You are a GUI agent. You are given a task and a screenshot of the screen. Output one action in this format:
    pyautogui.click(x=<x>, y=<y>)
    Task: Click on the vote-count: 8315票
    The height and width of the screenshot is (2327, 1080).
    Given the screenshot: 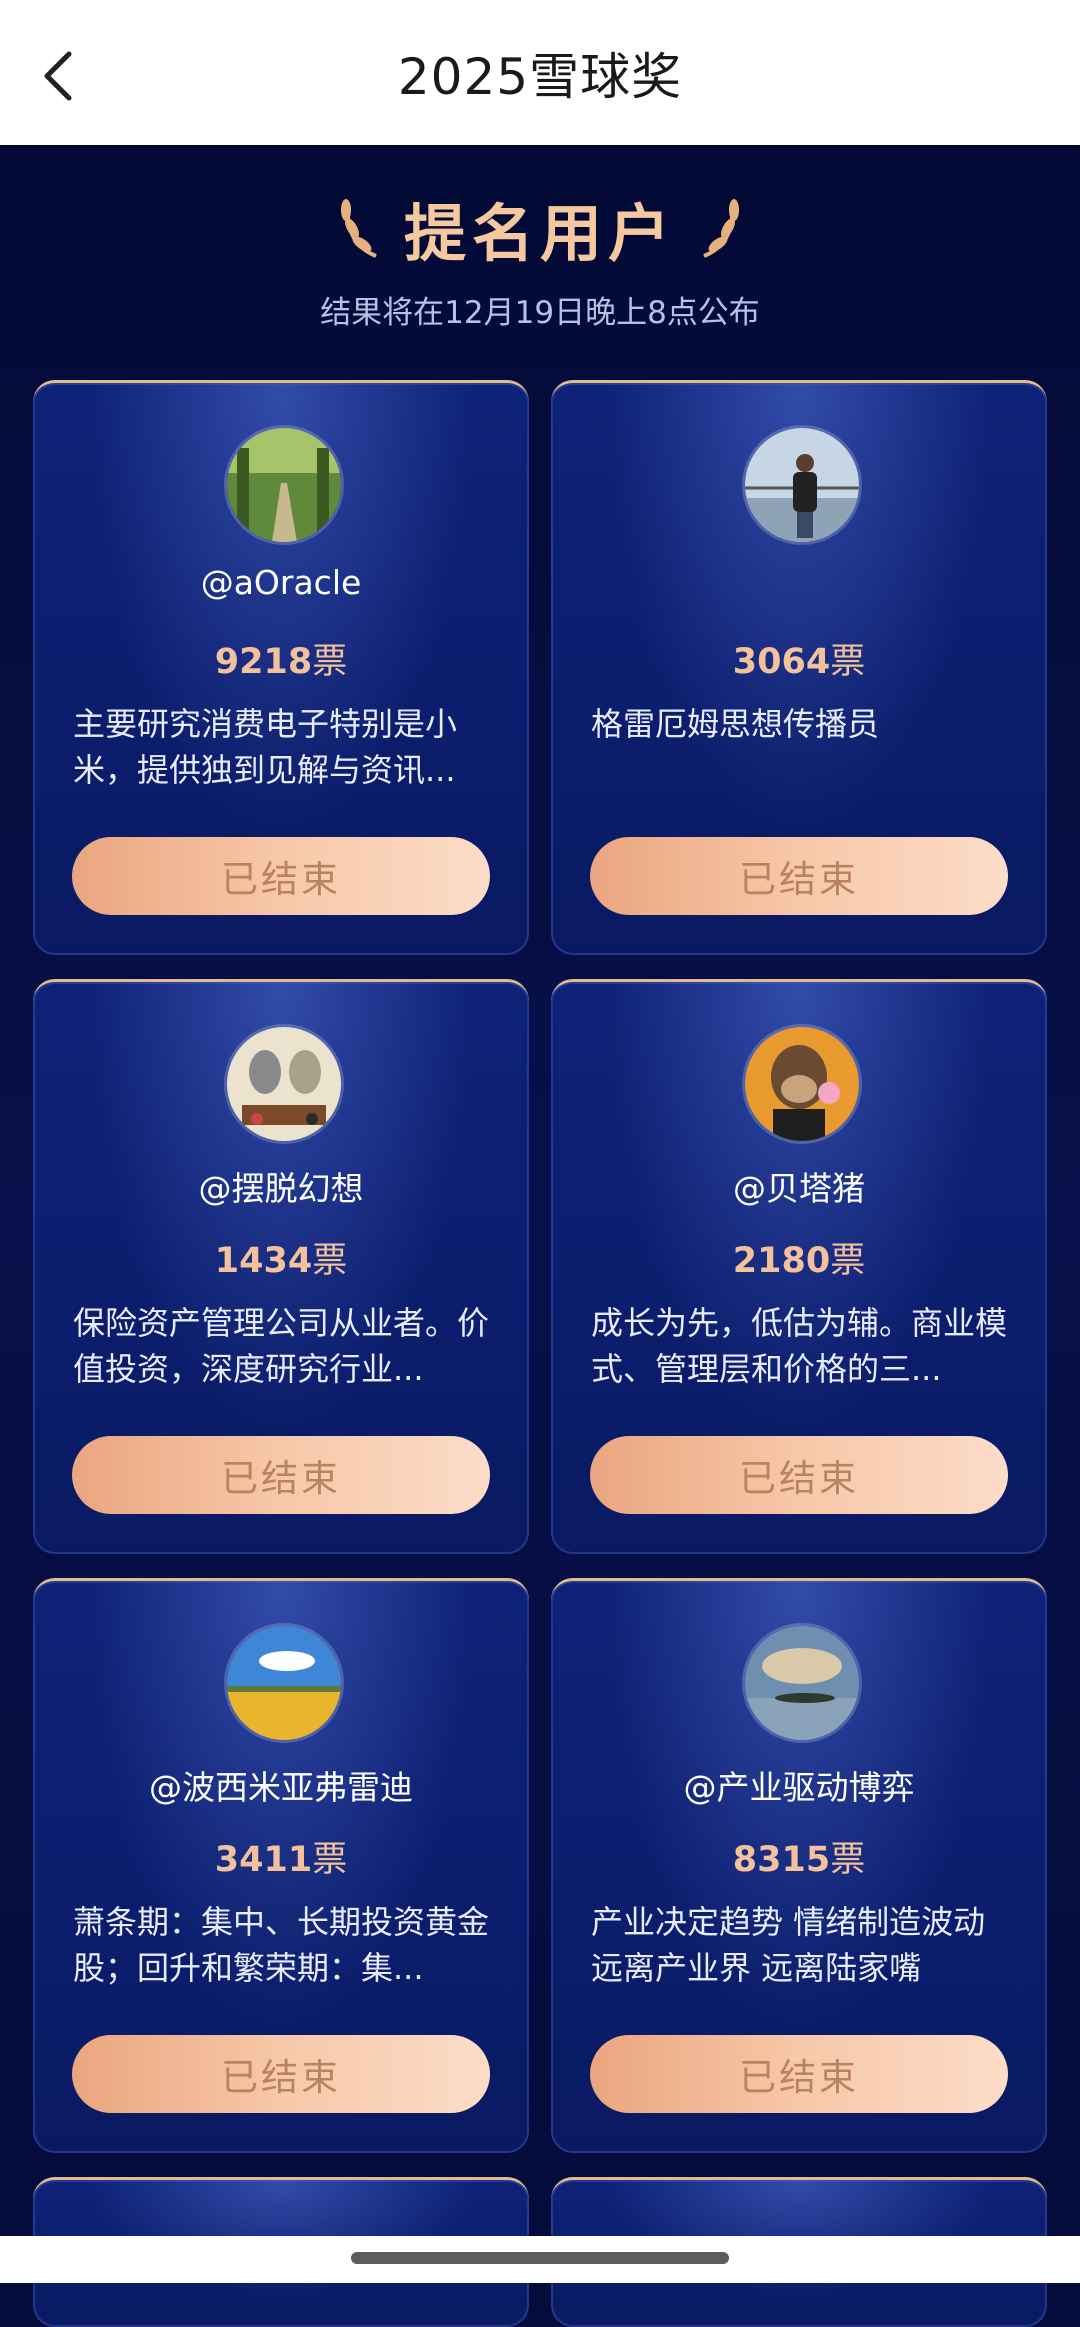 What is the action you would take?
    pyautogui.click(x=799, y=1860)
    